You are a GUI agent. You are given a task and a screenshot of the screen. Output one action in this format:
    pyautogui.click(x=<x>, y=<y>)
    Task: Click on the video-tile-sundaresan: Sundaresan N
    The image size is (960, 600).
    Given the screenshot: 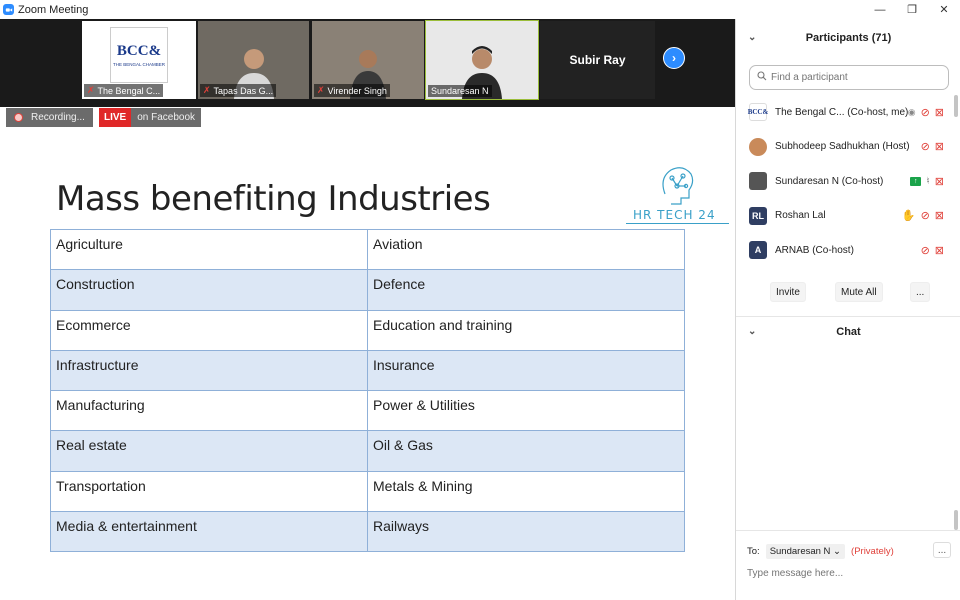 What is the action you would take?
    pyautogui.click(x=482, y=60)
    